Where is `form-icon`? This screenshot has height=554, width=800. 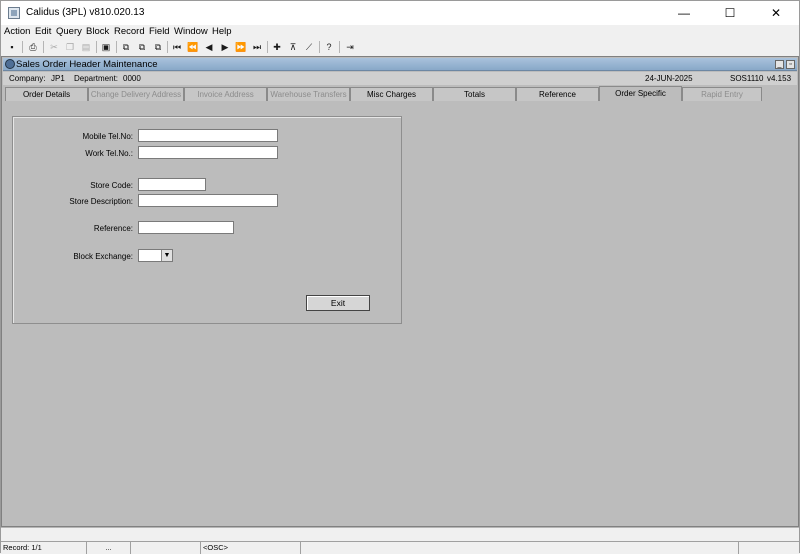
form-icon is located at coordinates (10, 64).